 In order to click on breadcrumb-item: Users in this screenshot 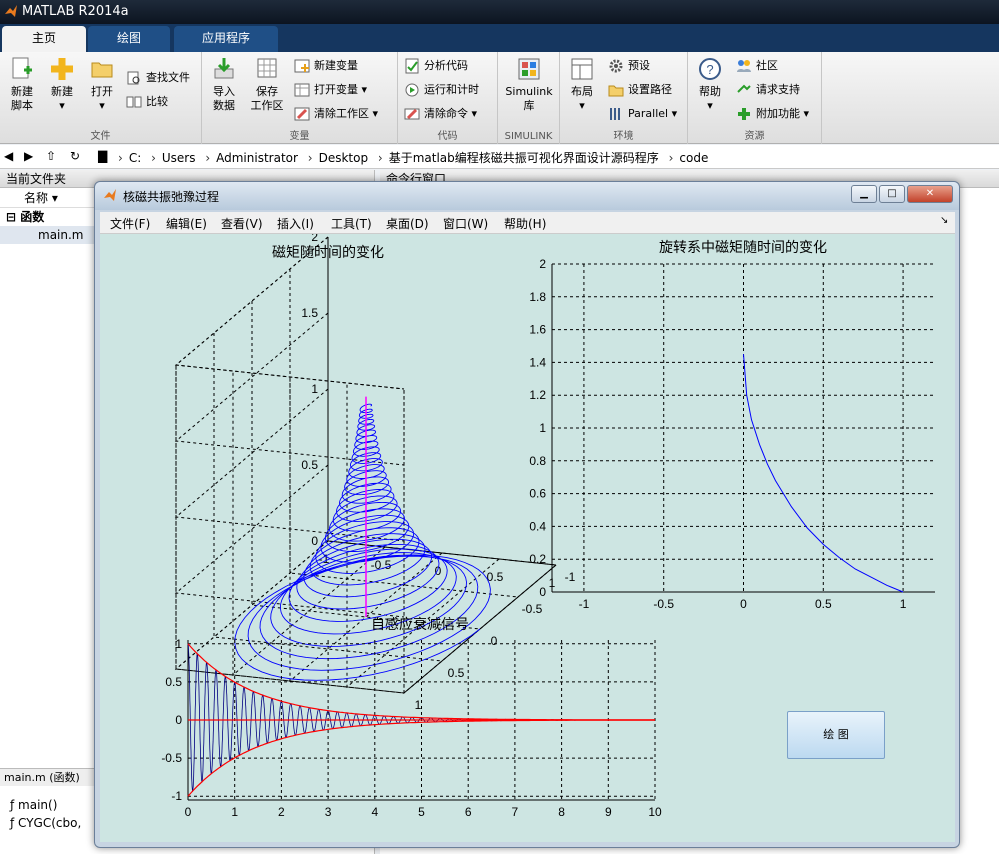, I will do `click(179, 158)`.